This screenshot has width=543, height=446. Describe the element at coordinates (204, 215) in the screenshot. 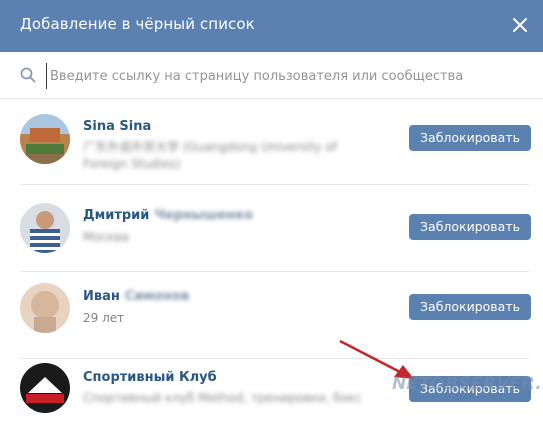

I see `user-hidden-name: Чернышенко` at that location.